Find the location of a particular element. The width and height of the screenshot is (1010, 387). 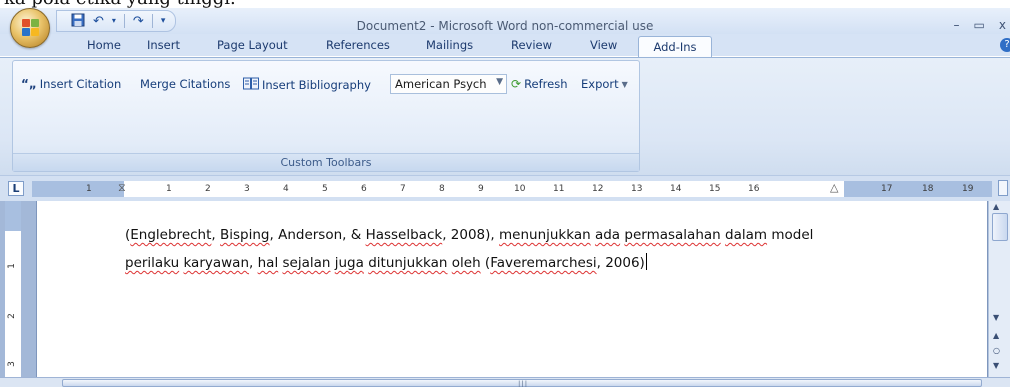

vertical-ruler: 1 2 3 is located at coordinates (13, 289).